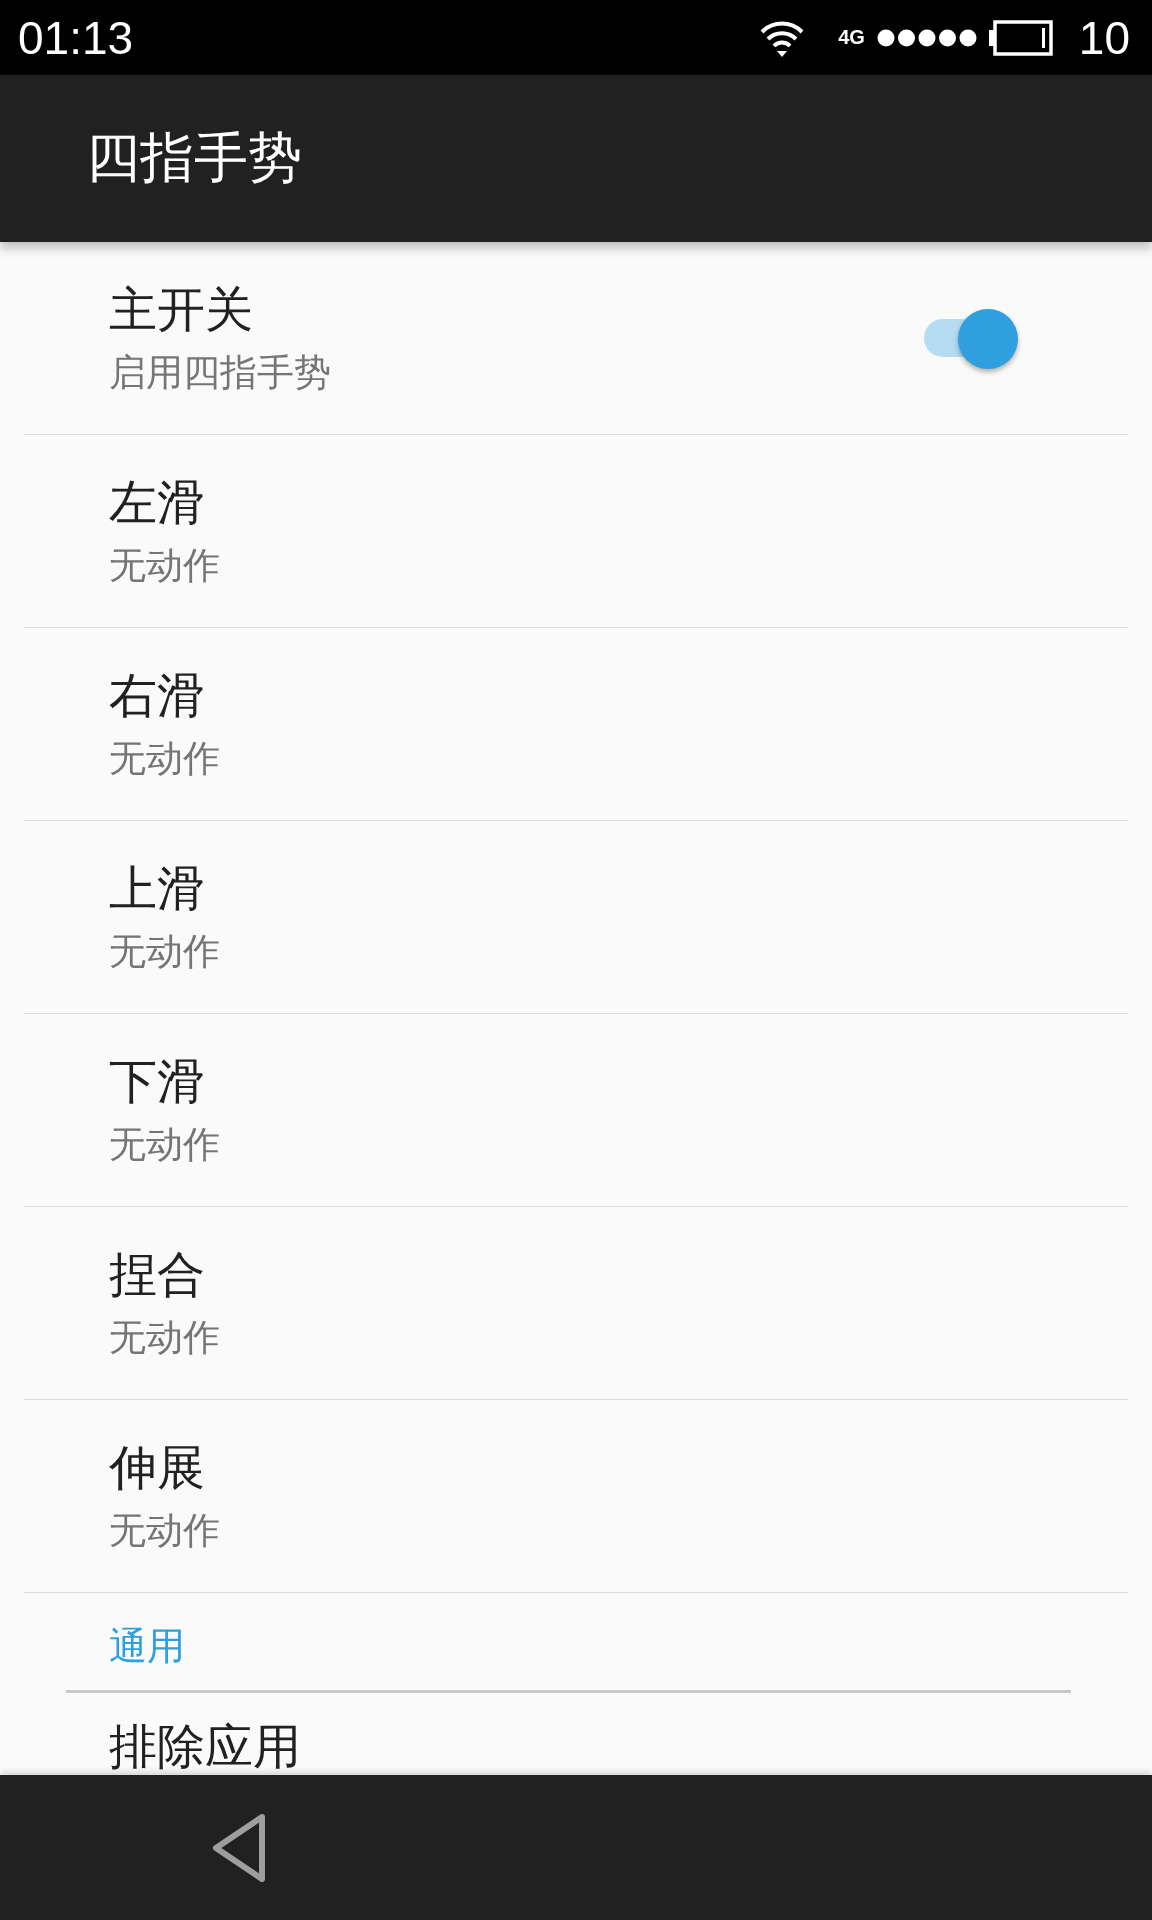 The image size is (1152, 1920). What do you see at coordinates (157, 695) in the screenshot?
I see `setting-title: 右滑` at bounding box center [157, 695].